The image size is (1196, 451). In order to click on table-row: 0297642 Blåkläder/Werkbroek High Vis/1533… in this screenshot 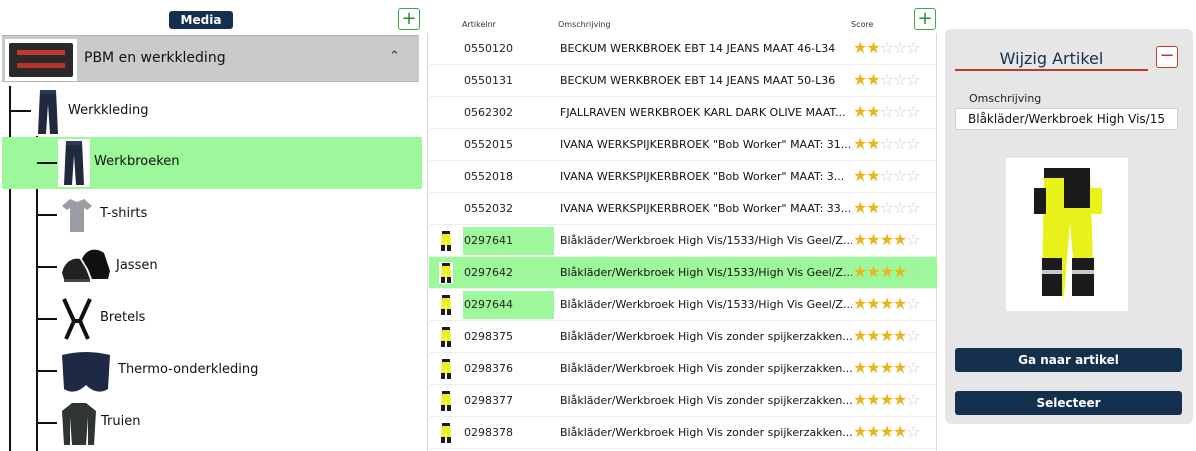, I will do `click(683, 273)`.